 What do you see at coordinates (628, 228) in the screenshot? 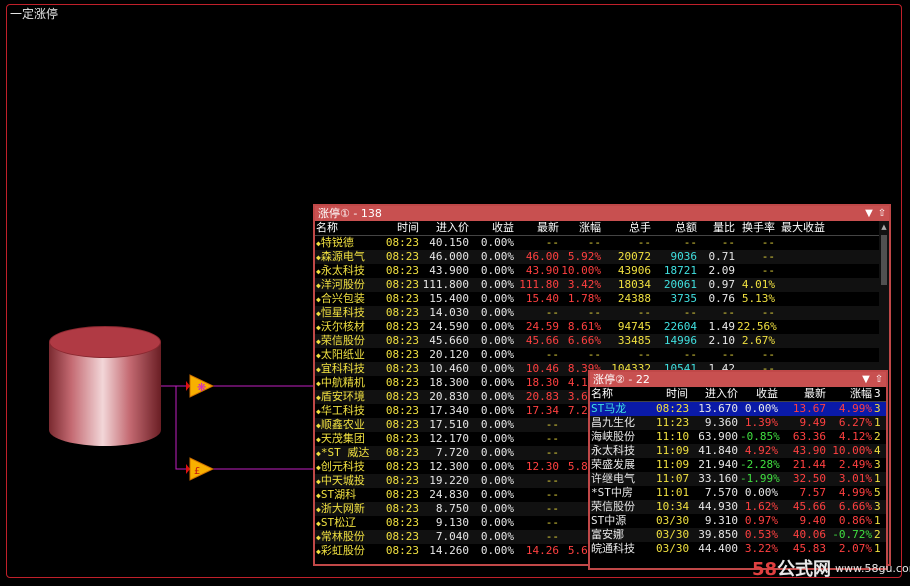
I see `column-header: 总手` at bounding box center [628, 228].